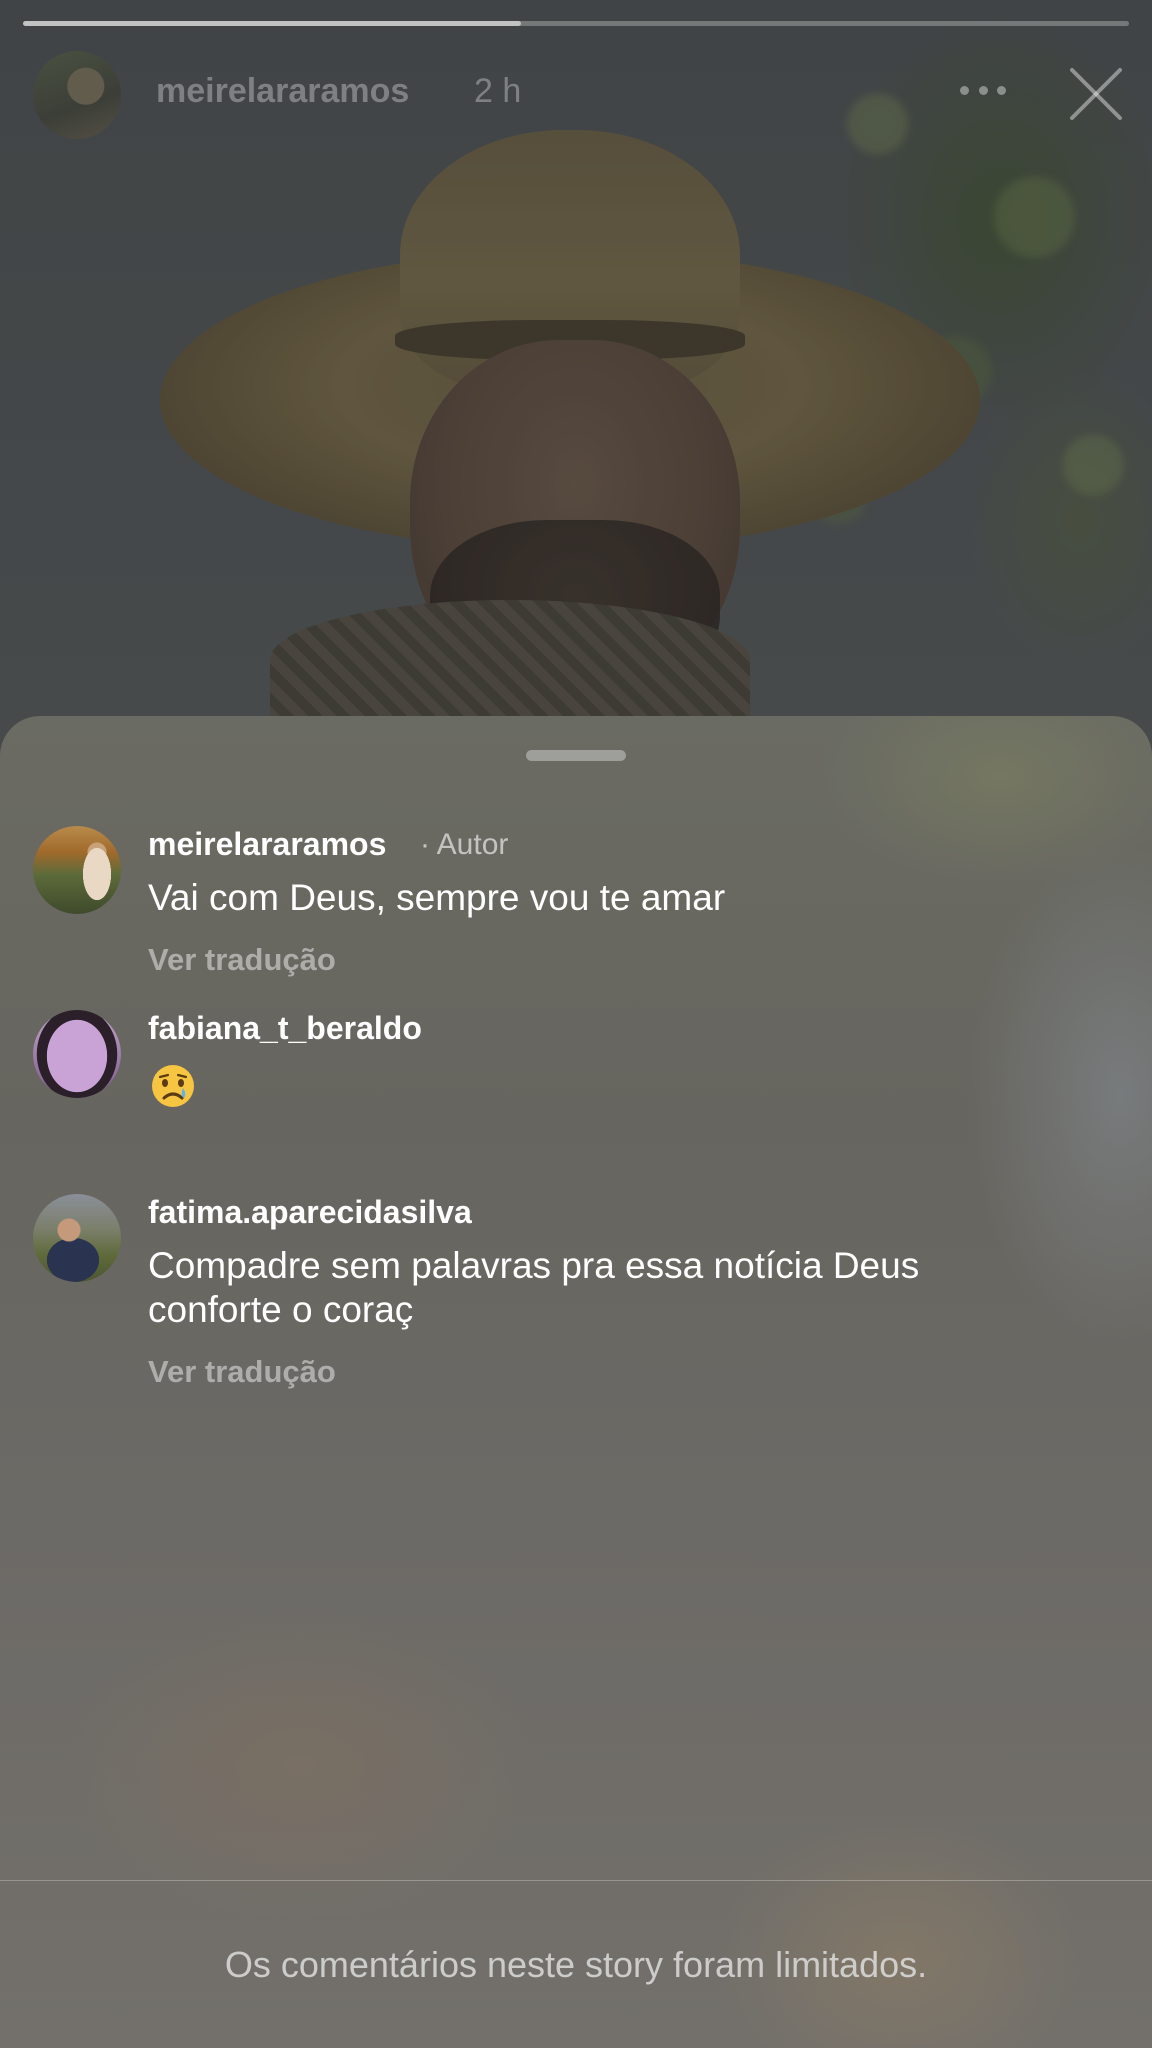  What do you see at coordinates (498, 91) in the screenshot?
I see `story-timestamp: 2 h` at bounding box center [498, 91].